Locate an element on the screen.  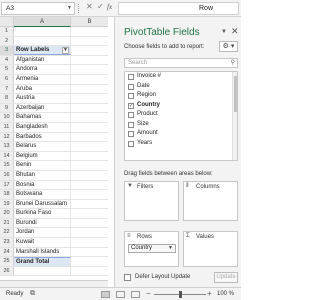
cell-a: Bhutan is located at coordinates (42, 175).